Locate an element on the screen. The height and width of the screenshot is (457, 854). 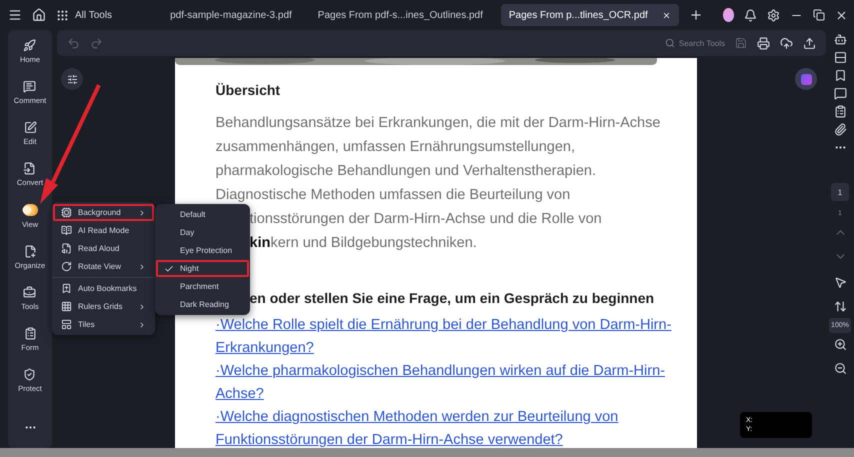
menu-item: Rotate View is located at coordinates (103, 266).